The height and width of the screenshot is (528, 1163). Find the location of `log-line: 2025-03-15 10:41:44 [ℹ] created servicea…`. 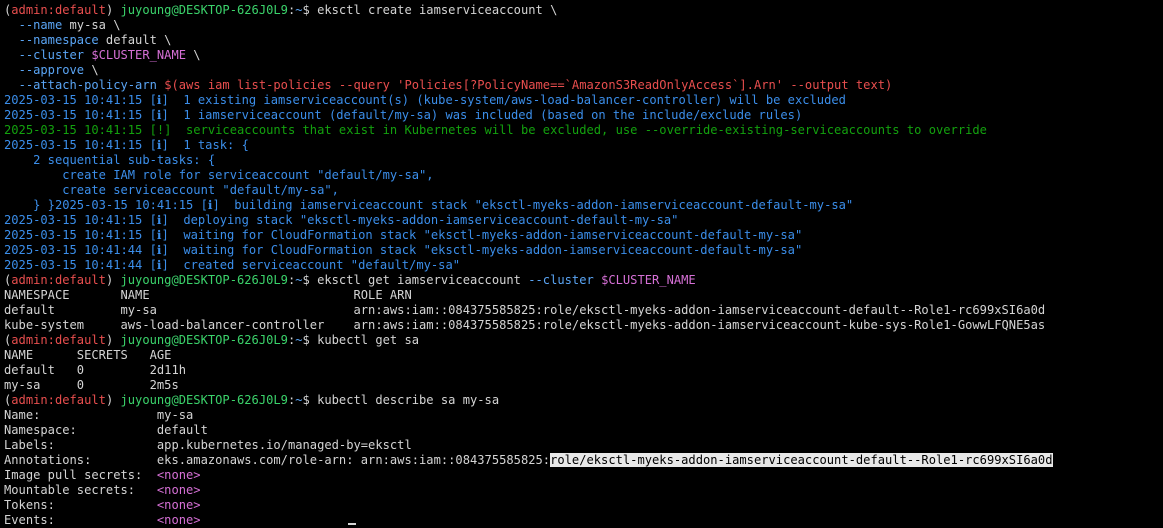

log-line: 2025-03-15 10:41:44 [ℹ] created servicea… is located at coordinates (583, 265).